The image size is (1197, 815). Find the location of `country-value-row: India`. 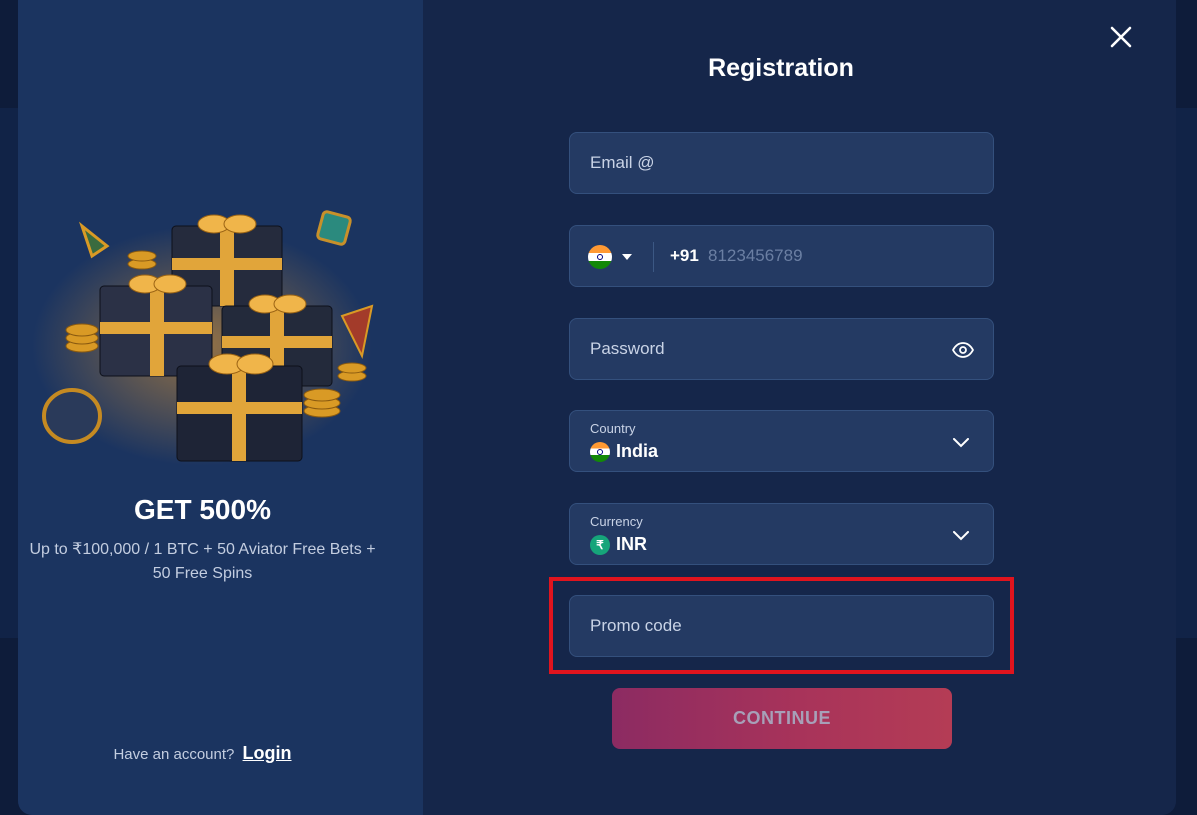

country-value-row: India is located at coordinates (624, 451).